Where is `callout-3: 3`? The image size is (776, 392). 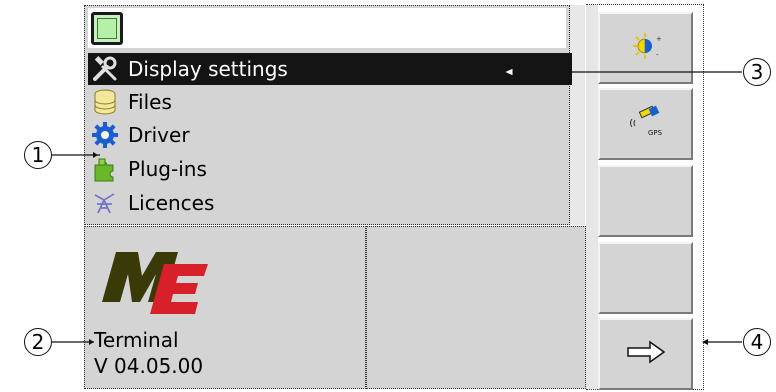 callout-3: 3 is located at coordinates (757, 72).